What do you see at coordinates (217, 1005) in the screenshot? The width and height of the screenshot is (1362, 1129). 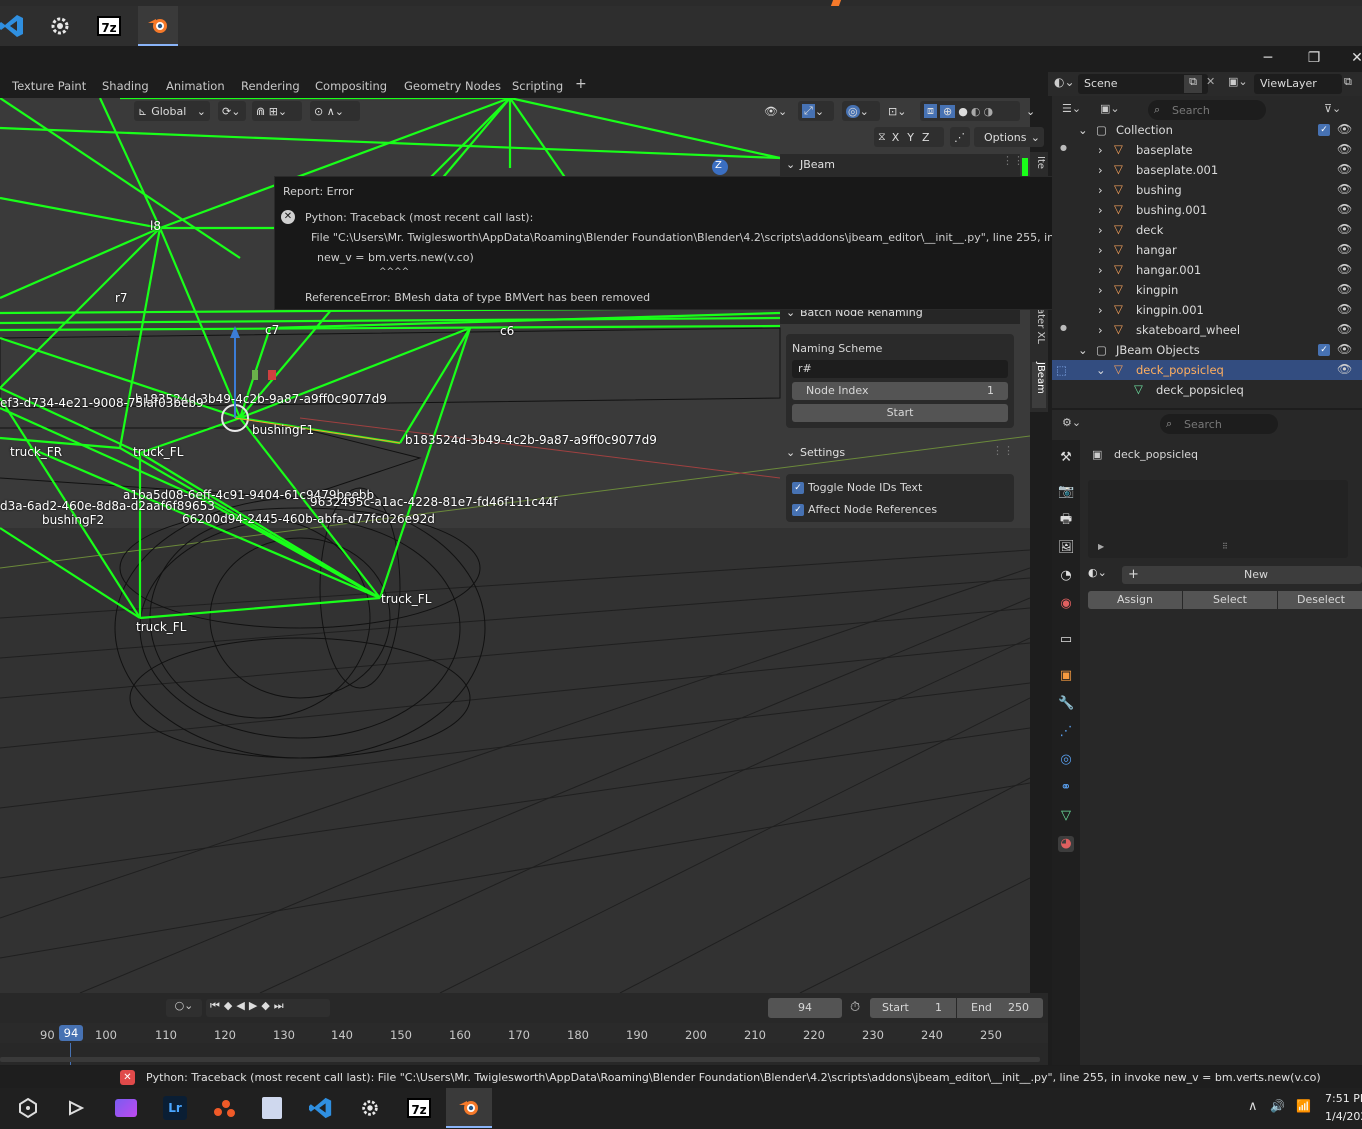 I see `jump-start-icon: ⏮` at bounding box center [217, 1005].